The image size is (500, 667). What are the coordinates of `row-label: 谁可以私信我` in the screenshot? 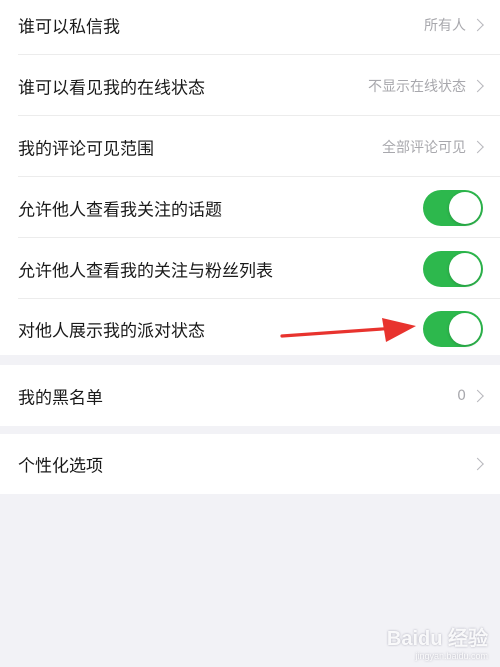 It's located at (69, 27).